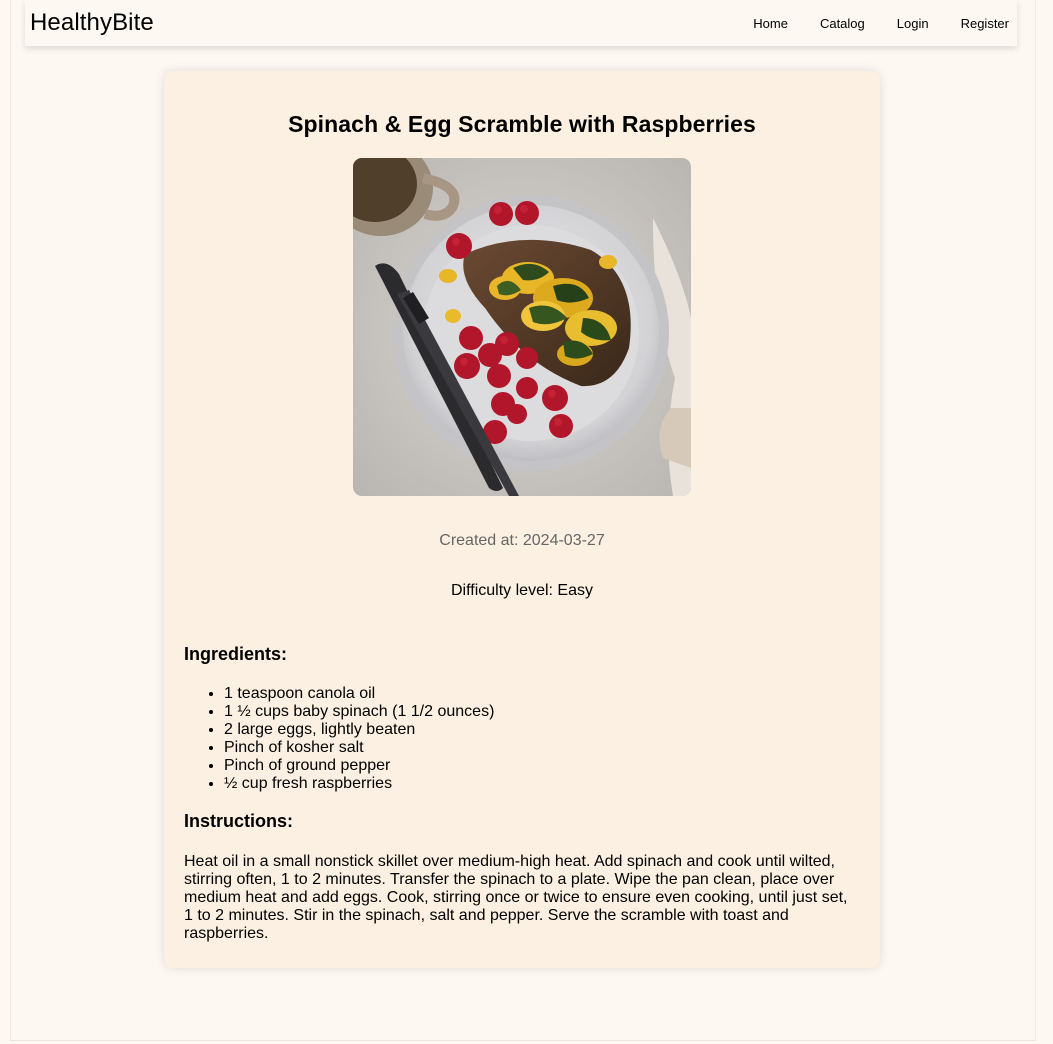  Describe the element at coordinates (239, 821) in the screenshot. I see `instructions-heading: Instructions:` at that location.